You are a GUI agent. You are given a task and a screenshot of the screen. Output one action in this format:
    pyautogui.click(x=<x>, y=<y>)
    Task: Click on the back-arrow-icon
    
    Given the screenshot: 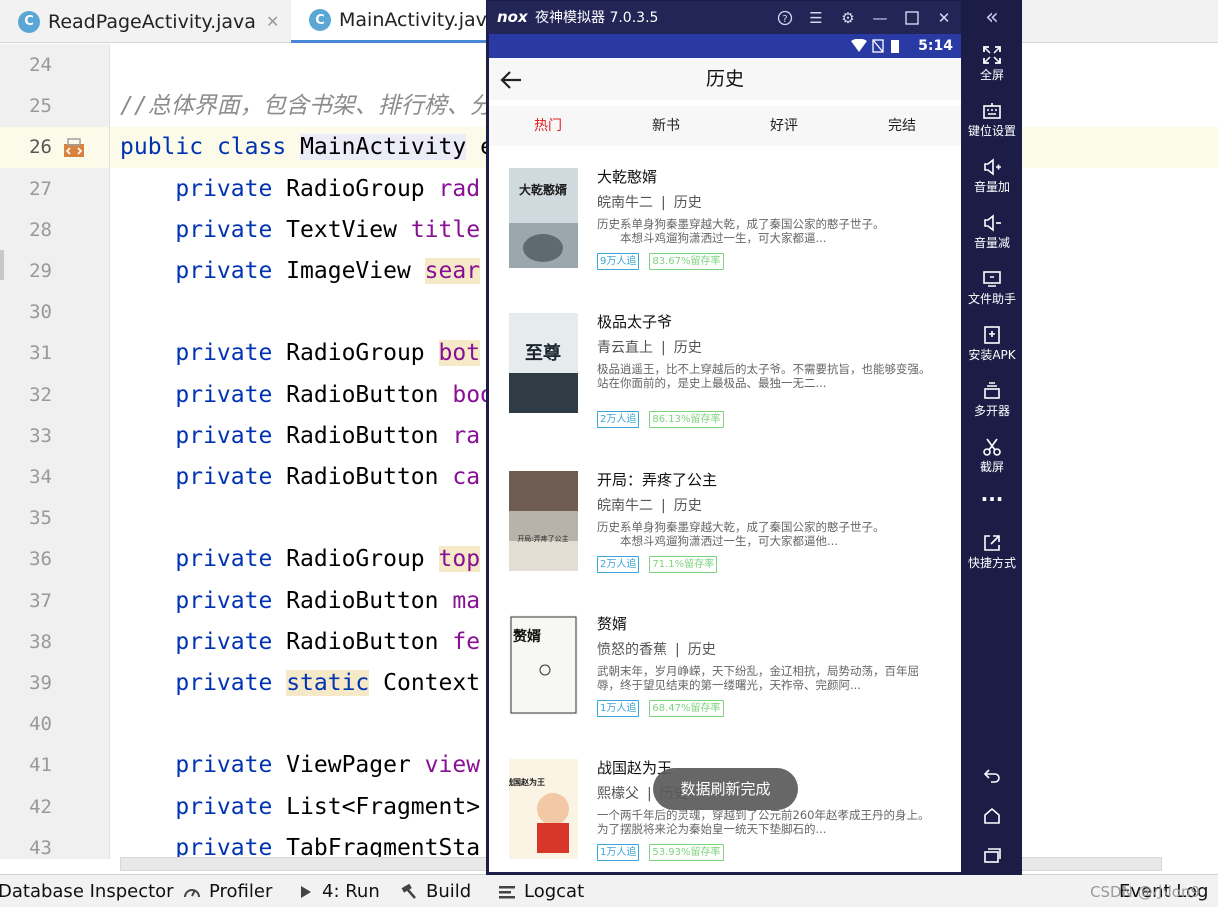 What is the action you would take?
    pyautogui.click(x=511, y=80)
    